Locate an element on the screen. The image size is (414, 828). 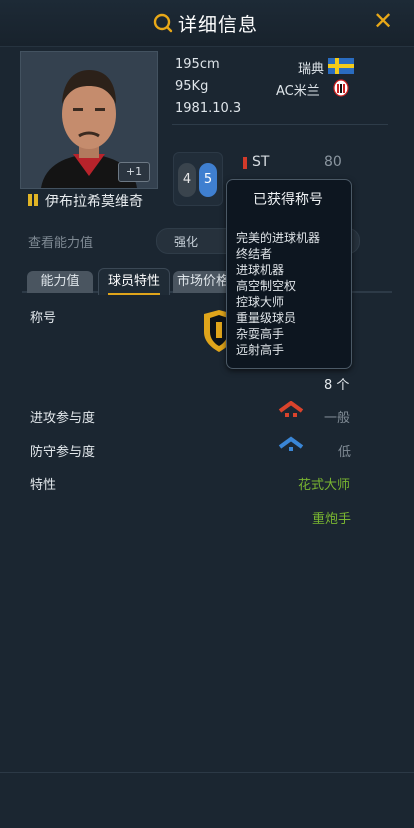
close-icon: ✕ is located at coordinates (383, 21).